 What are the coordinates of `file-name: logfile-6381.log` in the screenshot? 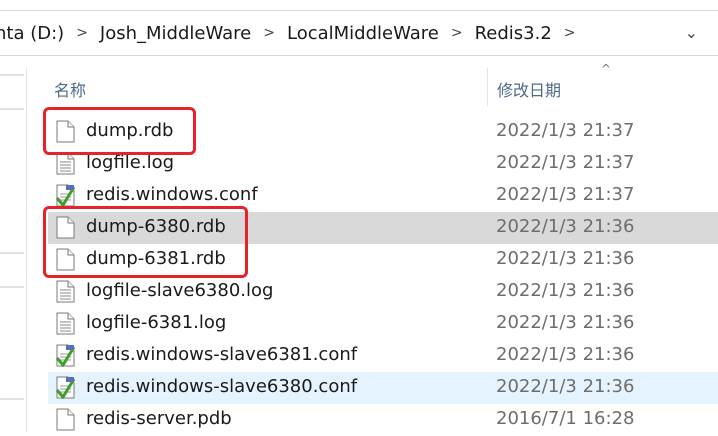 It's located at (156, 322).